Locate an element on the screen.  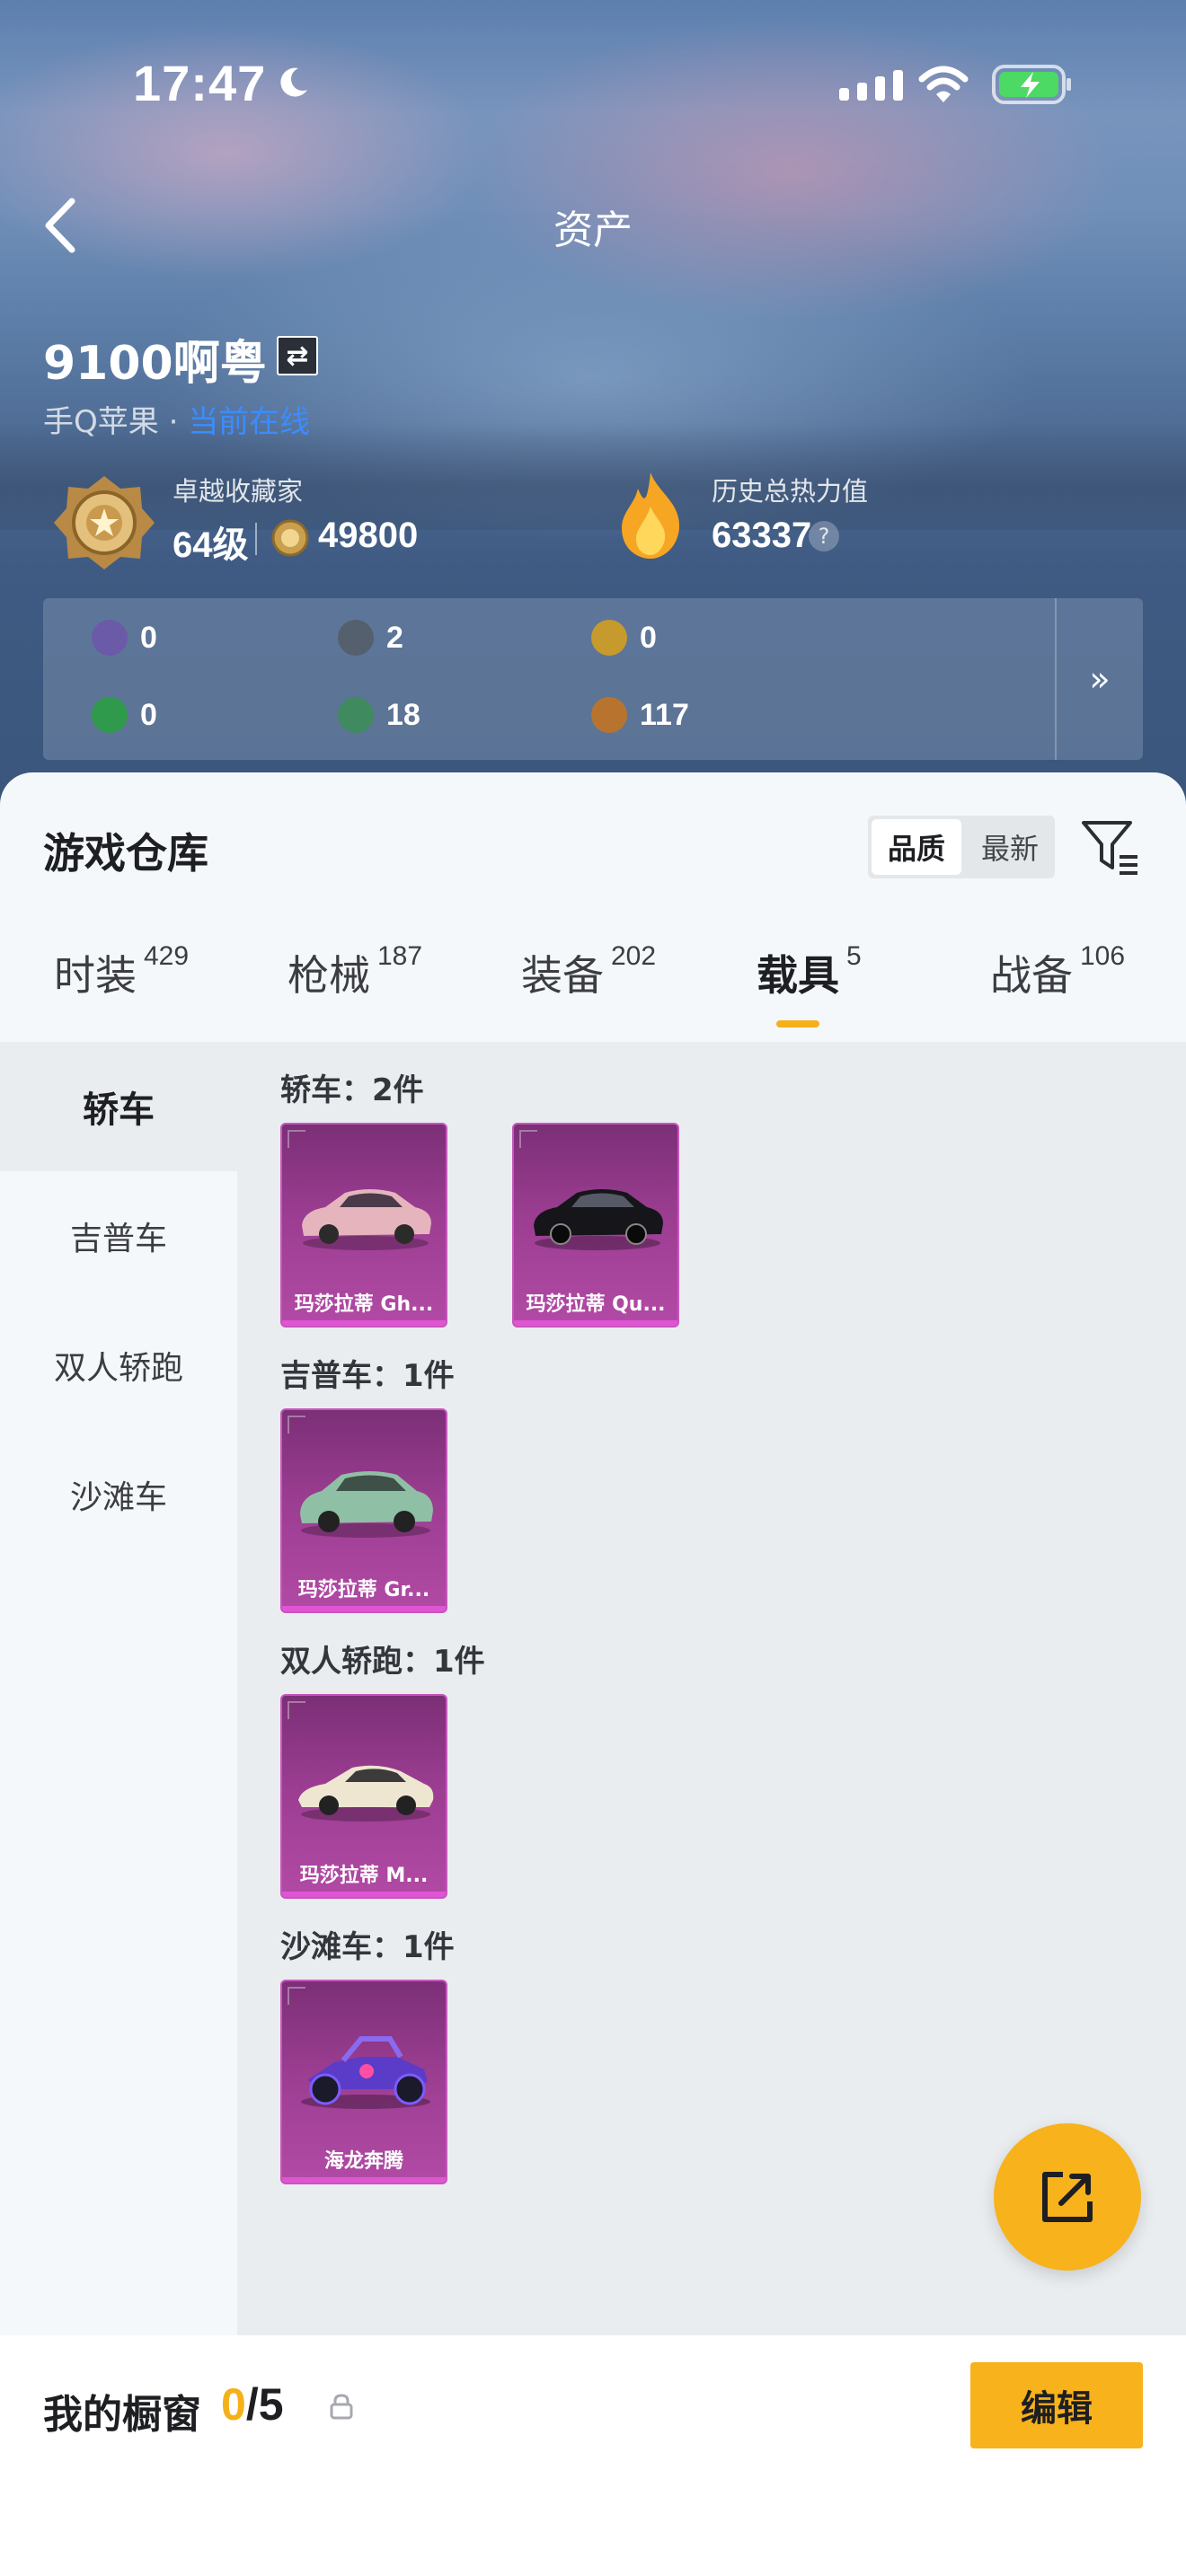
sort-by-quality: 品质 is located at coordinates (916, 847).